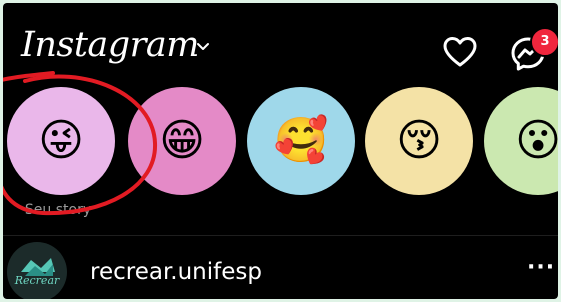  What do you see at coordinates (460, 52) in the screenshot?
I see `heart-icon` at bounding box center [460, 52].